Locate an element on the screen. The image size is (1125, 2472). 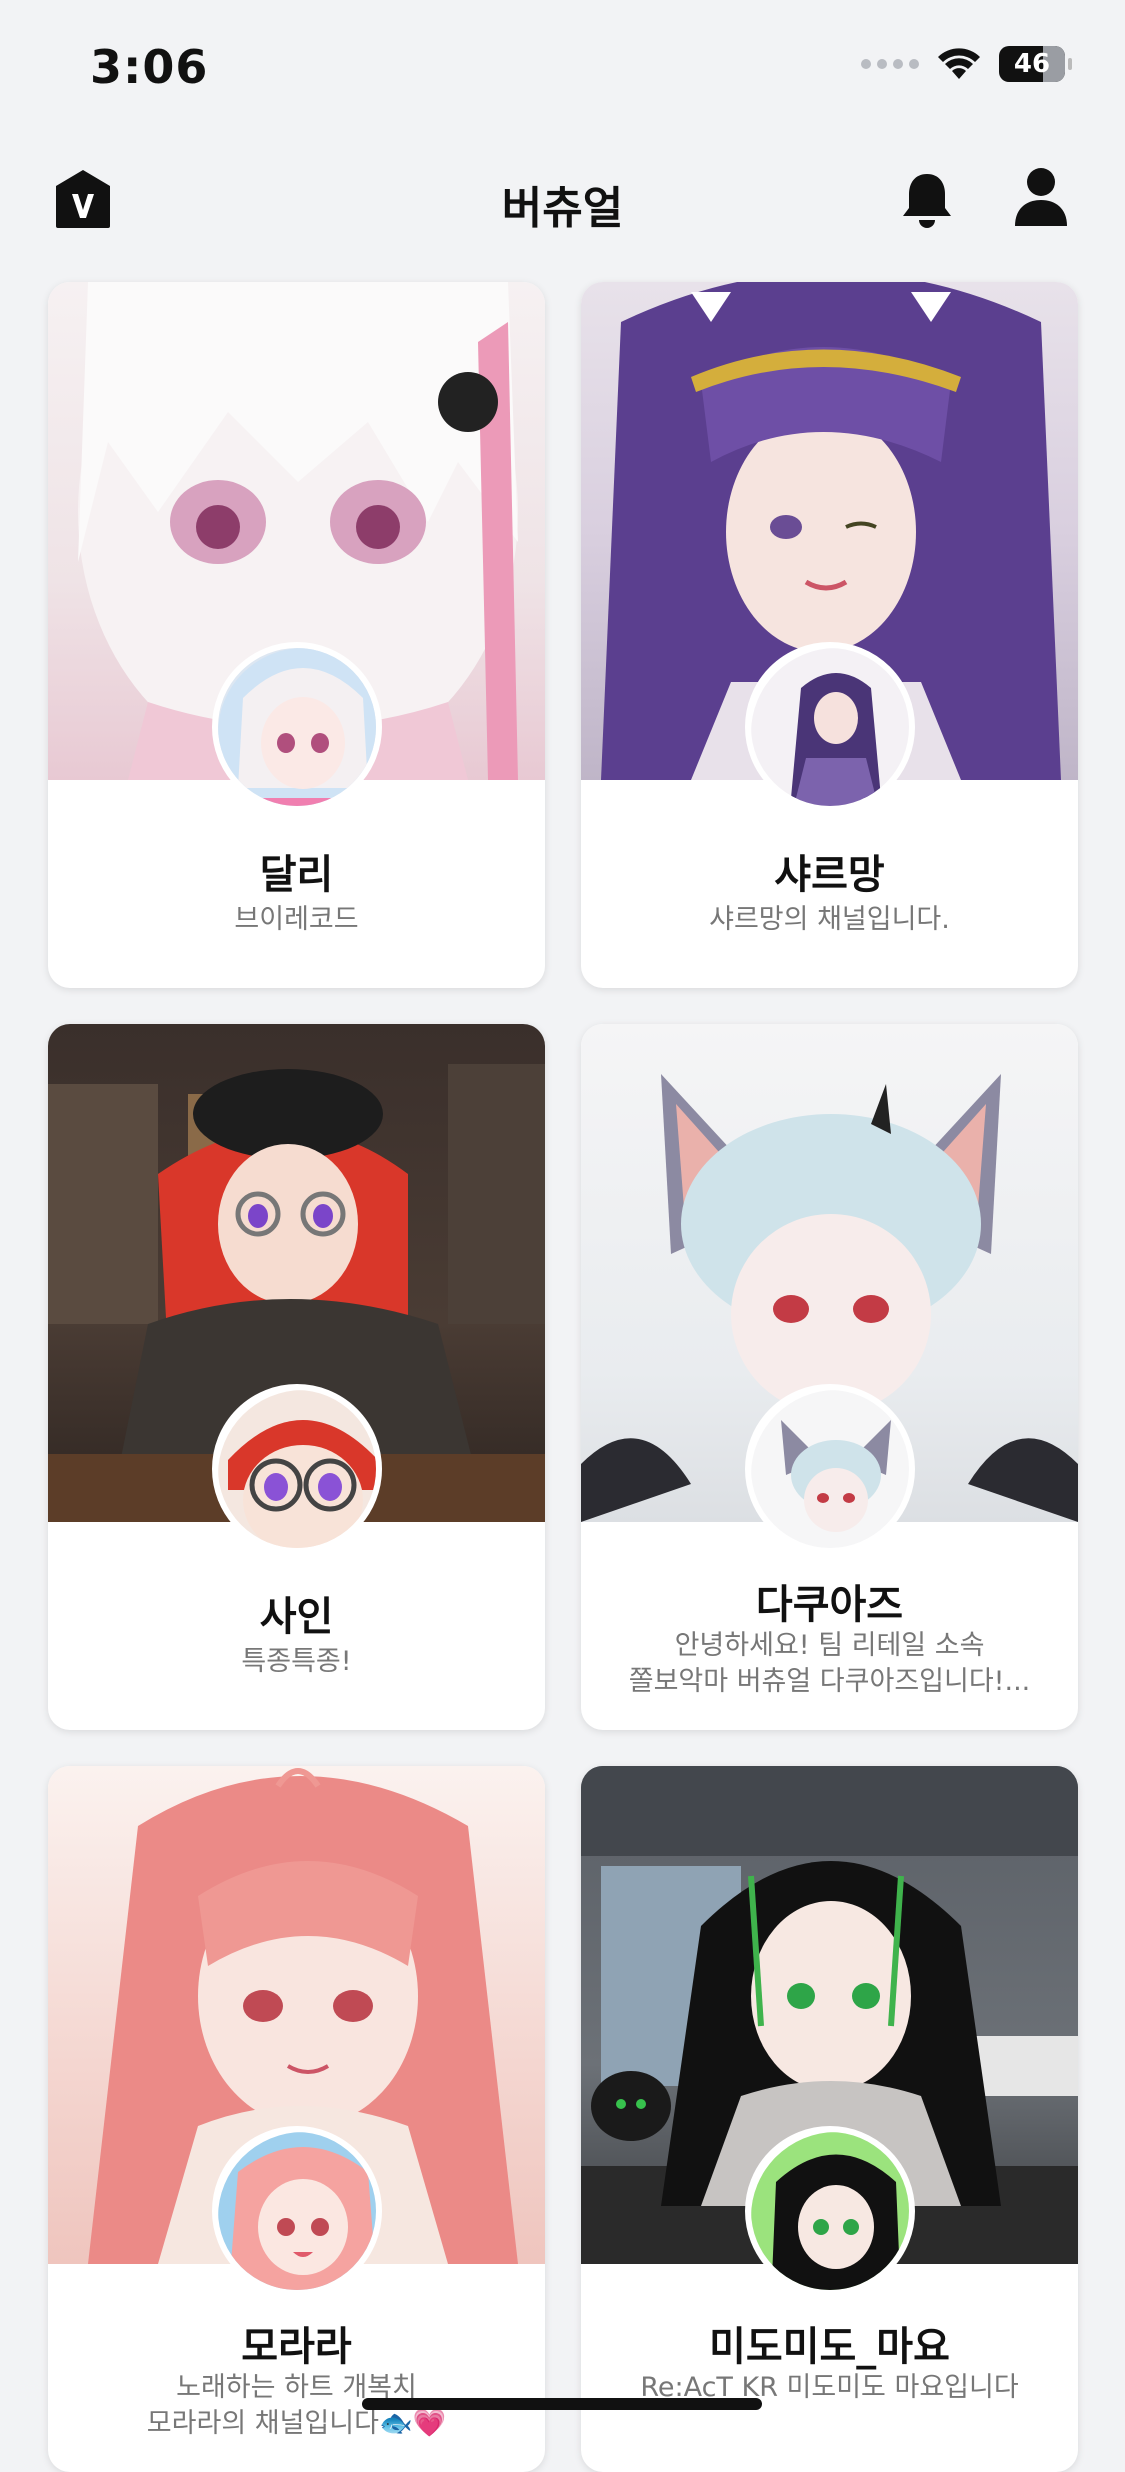
channel-description: 브이레코드 is located at coordinates (296, 920).